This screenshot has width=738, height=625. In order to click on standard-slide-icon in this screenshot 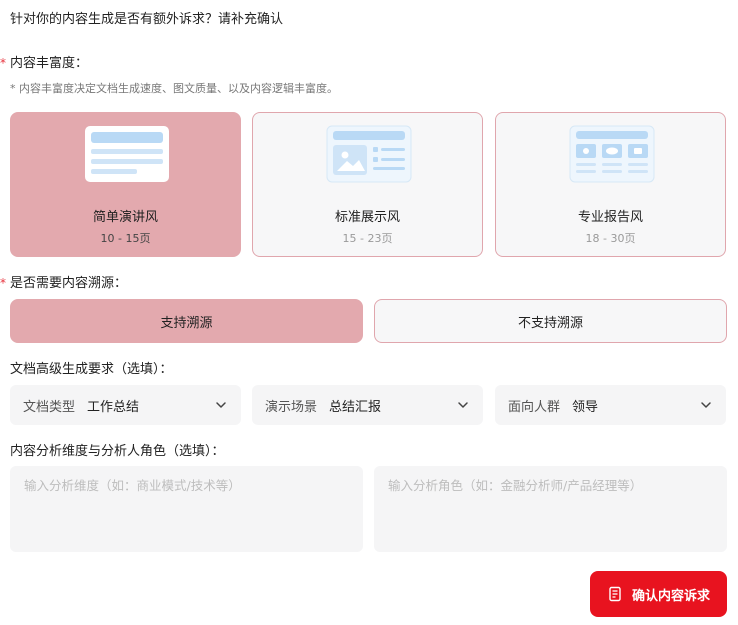, I will do `click(369, 154)`.